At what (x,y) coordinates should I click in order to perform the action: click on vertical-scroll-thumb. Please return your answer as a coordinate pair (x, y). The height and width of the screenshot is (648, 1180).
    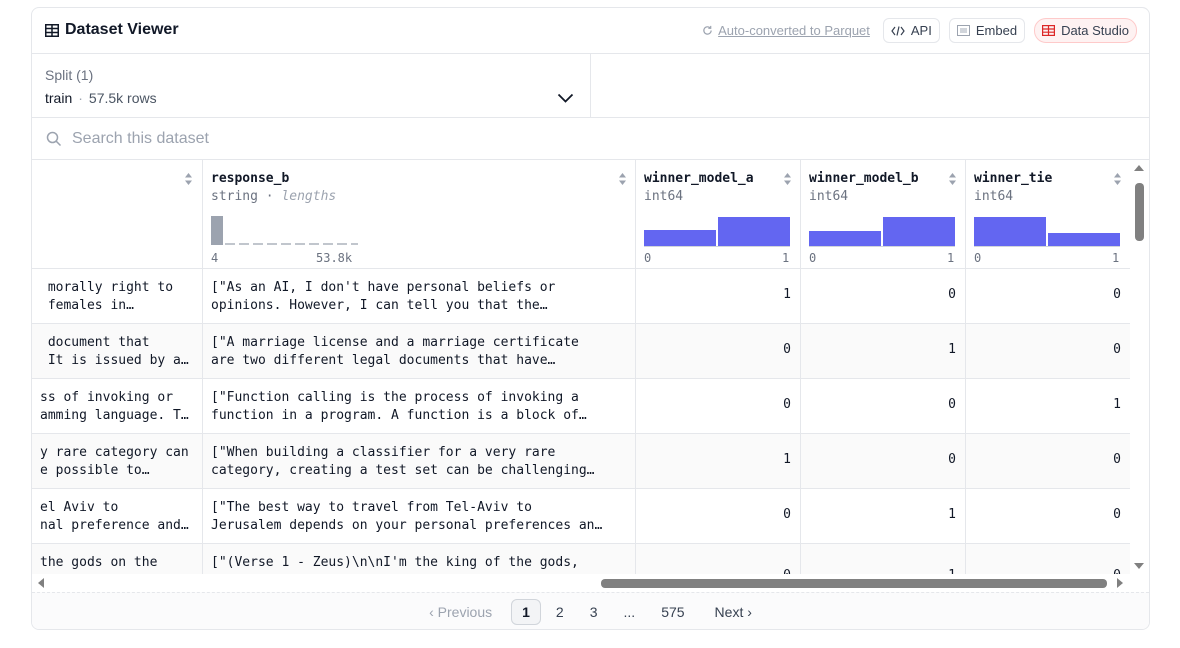
    Looking at the image, I should click on (1139, 212).